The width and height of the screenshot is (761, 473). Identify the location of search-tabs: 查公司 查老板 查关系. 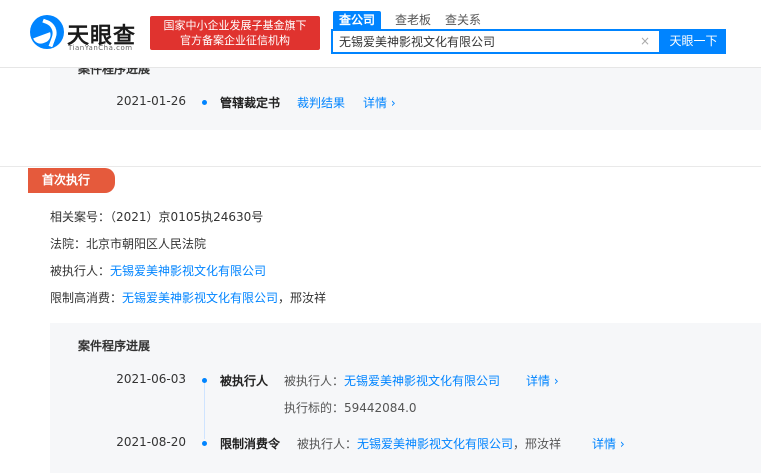
(414, 20).